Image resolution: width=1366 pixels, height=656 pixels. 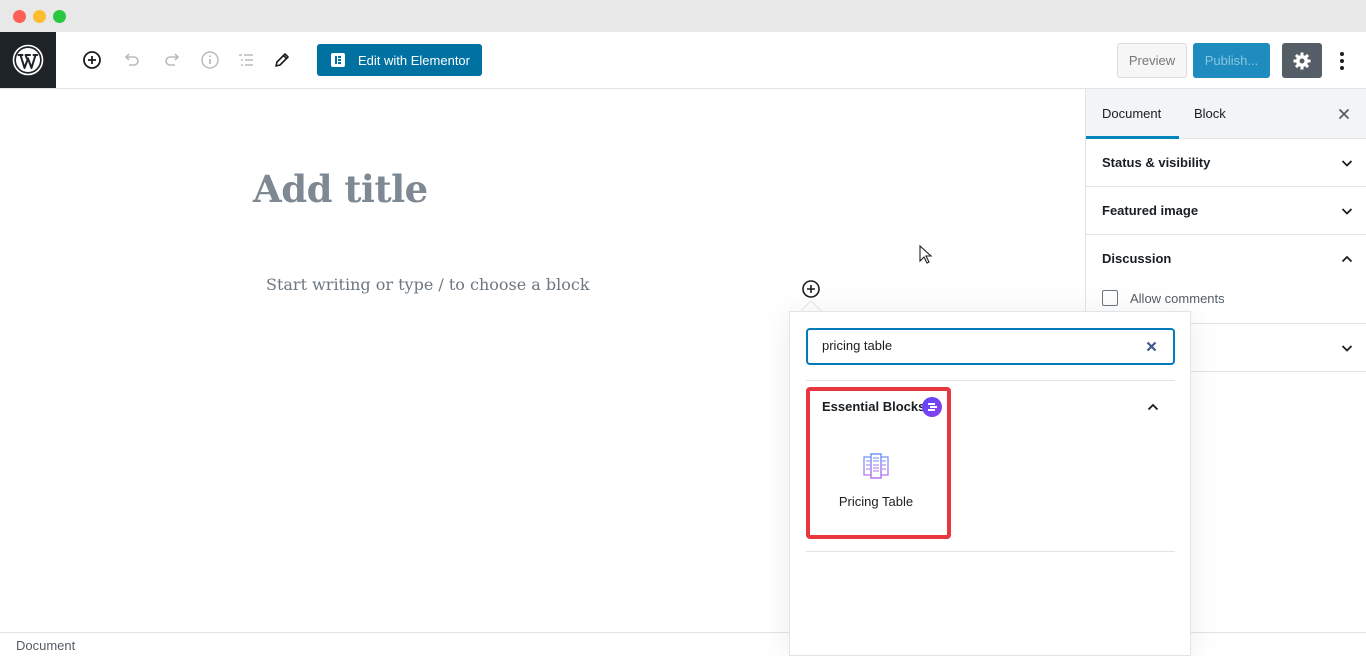 What do you see at coordinates (1152, 60) in the screenshot?
I see `preview-button: Preview` at bounding box center [1152, 60].